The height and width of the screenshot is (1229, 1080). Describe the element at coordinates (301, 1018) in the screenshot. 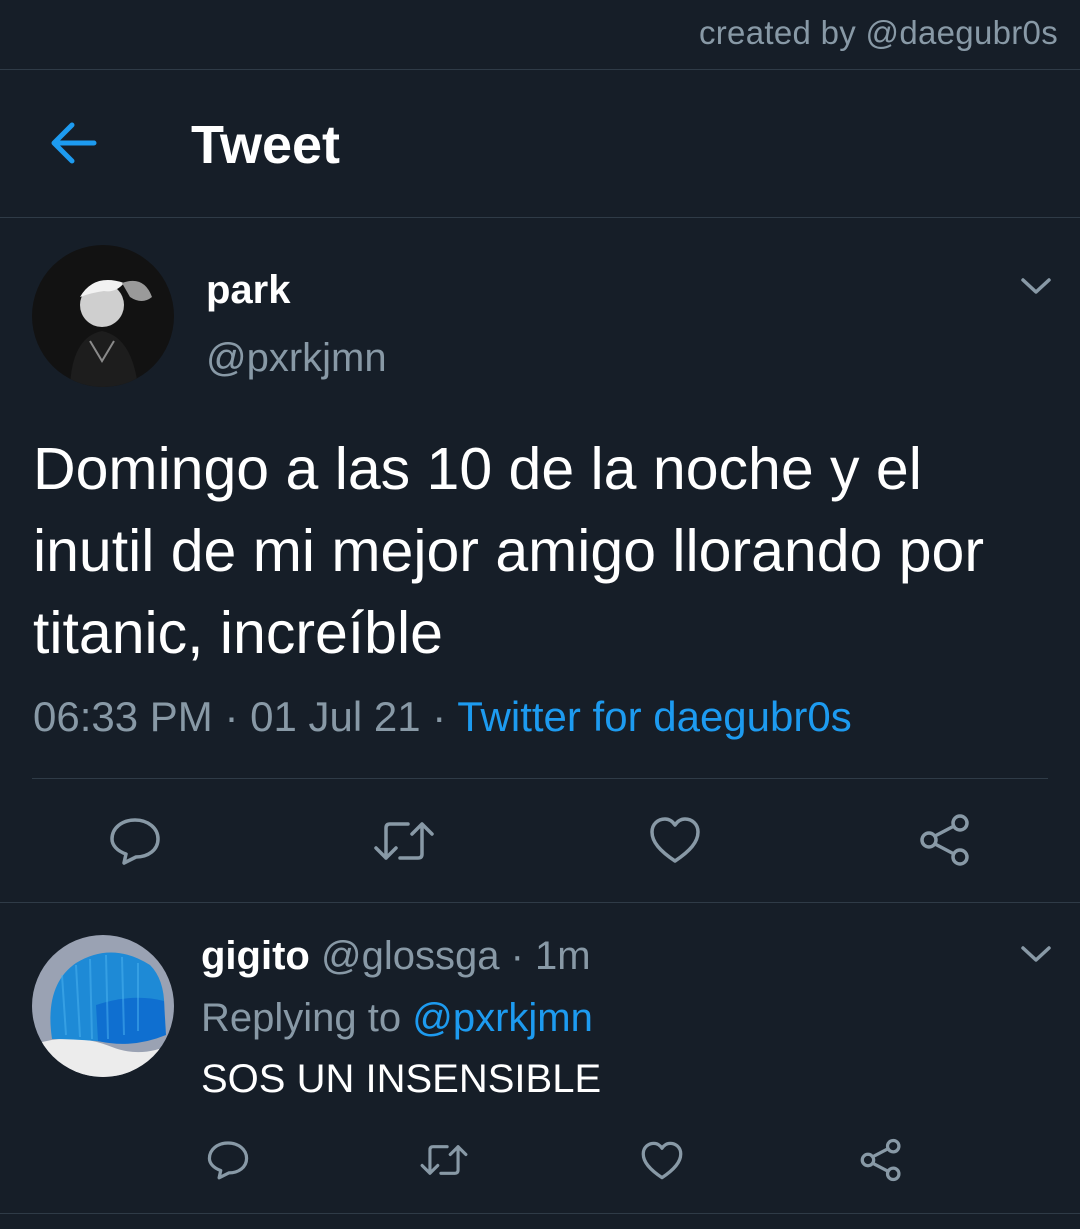

I see `replying-prefix: Replying to` at that location.